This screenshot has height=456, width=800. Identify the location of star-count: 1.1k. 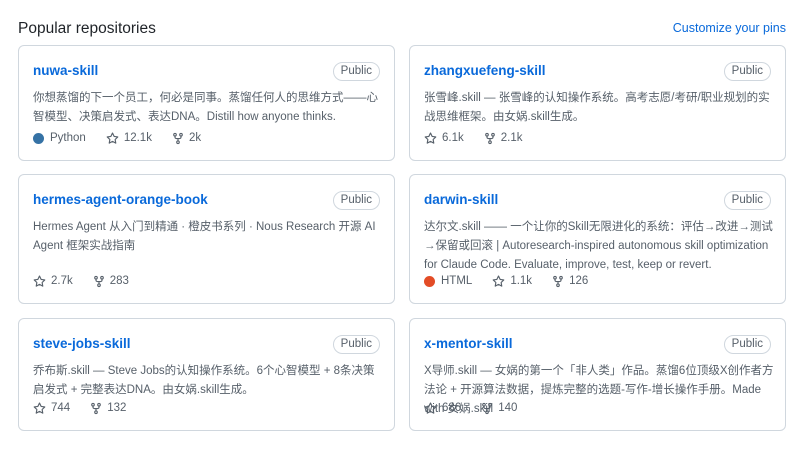
(521, 281).